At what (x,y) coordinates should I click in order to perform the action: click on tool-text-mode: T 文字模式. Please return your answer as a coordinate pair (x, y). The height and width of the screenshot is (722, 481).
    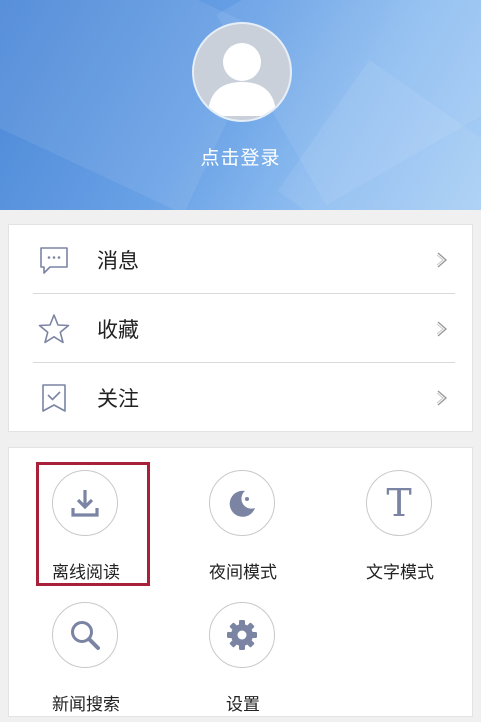
    Looking at the image, I should click on (401, 530).